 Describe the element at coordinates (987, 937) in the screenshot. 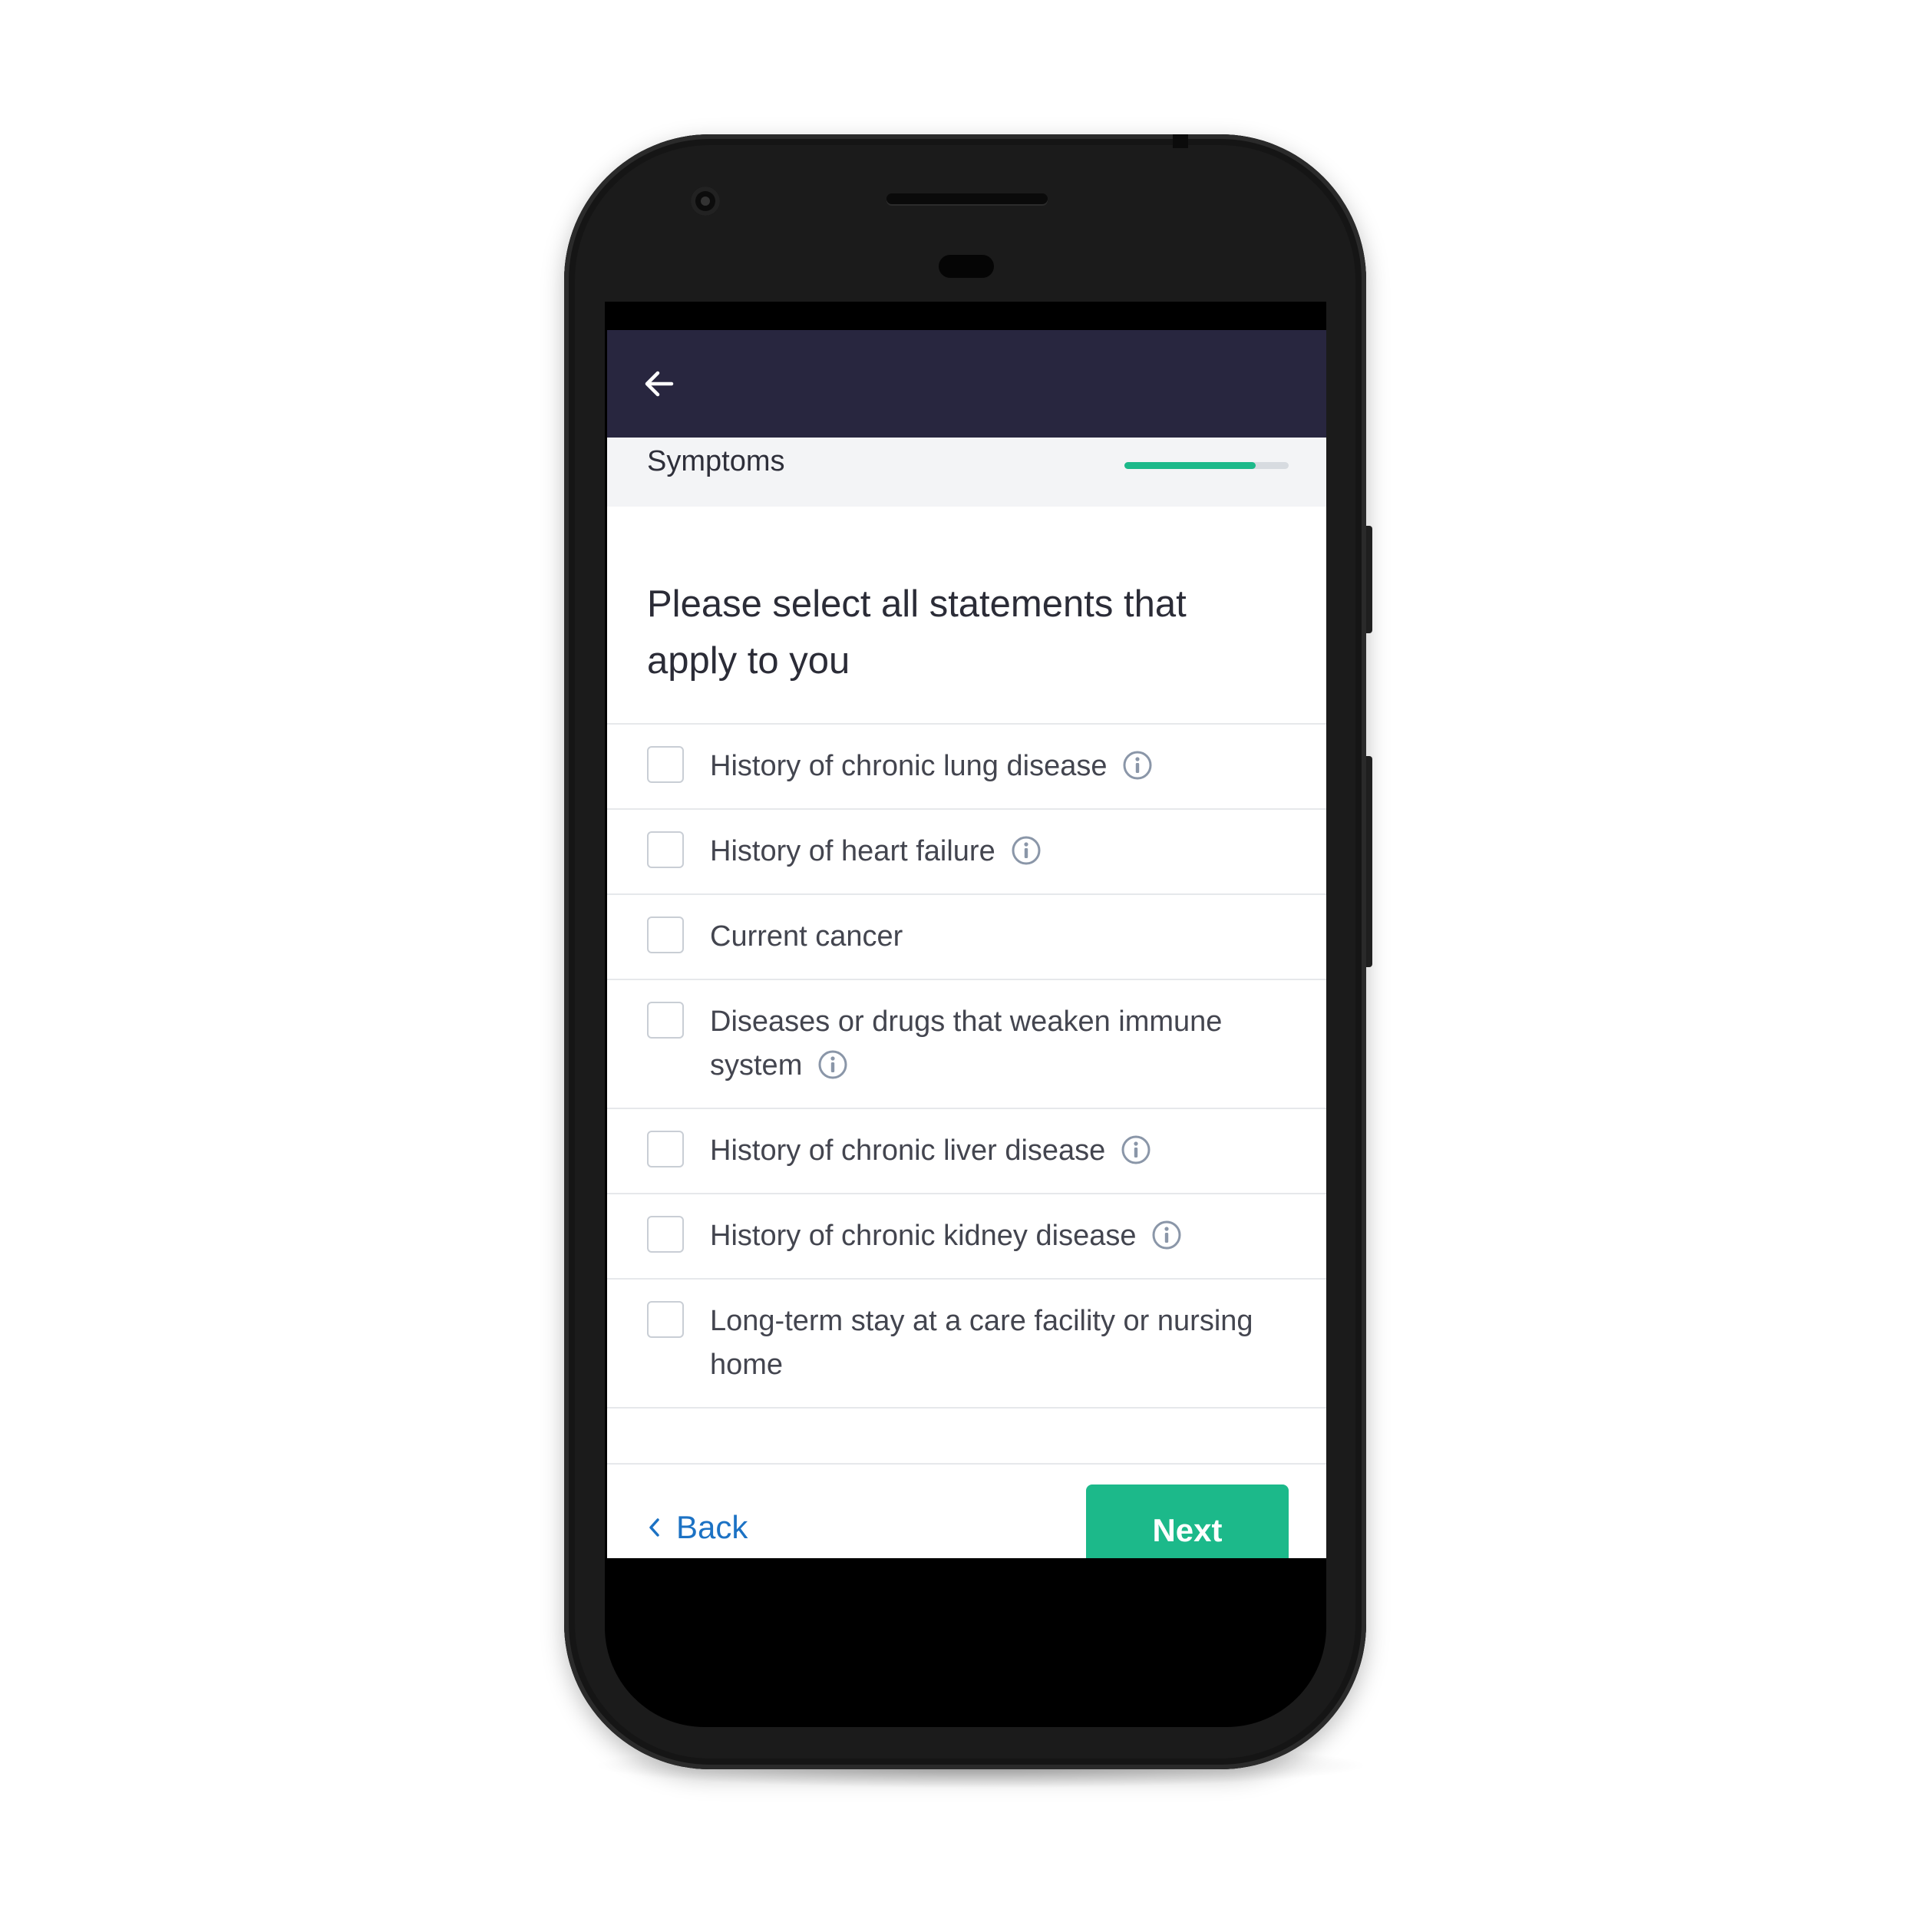

I see `option-text: Current cancer` at that location.